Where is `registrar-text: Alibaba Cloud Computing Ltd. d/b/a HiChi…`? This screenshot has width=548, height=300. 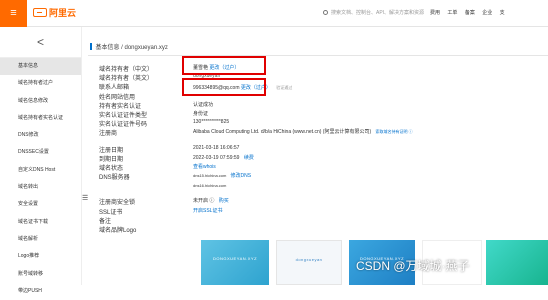 registrar-text: Alibaba Cloud Computing Ltd. d/b/a HiChi… is located at coordinates (282, 132).